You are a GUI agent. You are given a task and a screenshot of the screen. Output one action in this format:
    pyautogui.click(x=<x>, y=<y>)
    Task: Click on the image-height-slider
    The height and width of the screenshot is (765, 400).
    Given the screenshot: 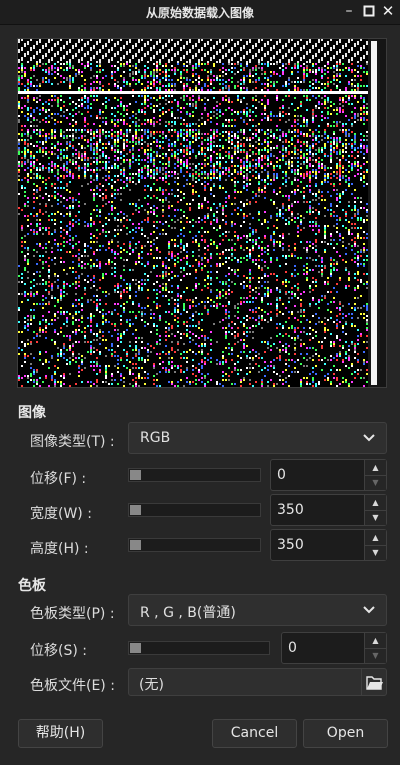 What is the action you would take?
    pyautogui.click(x=194, y=545)
    